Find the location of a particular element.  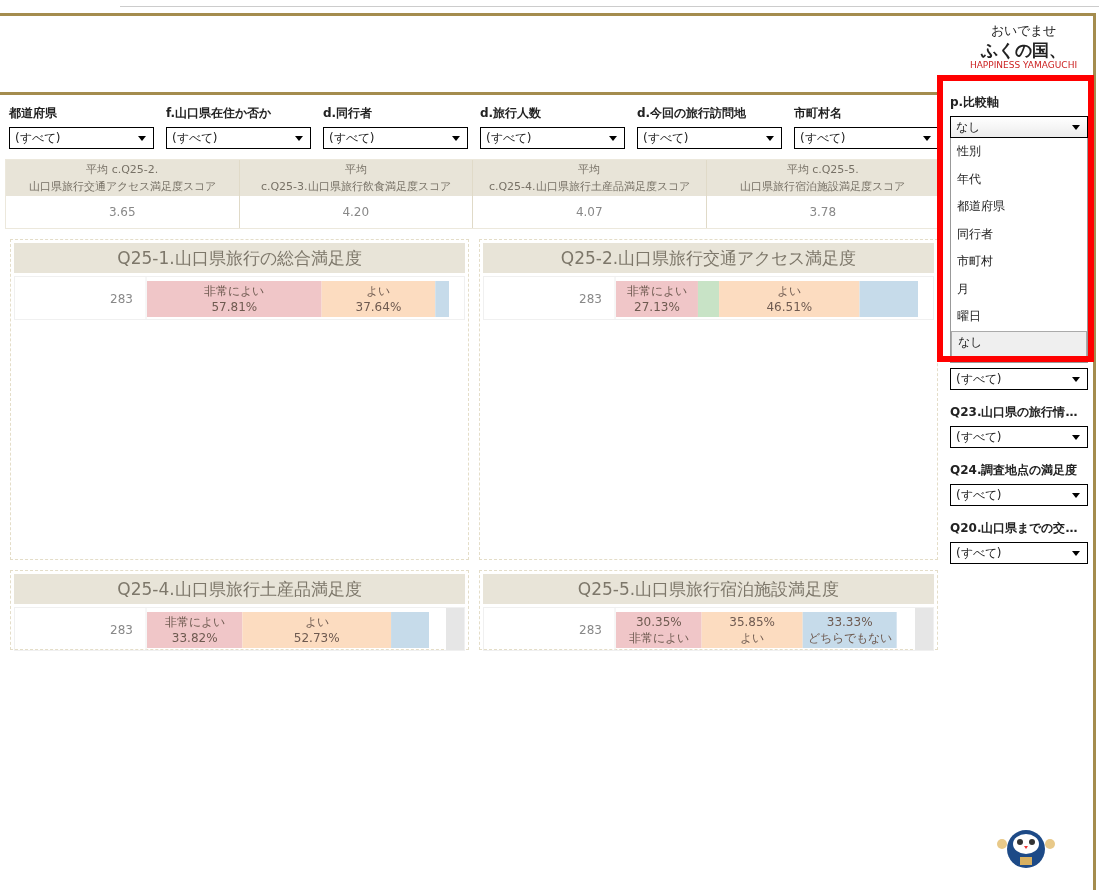

panel-title: Q25-1.山口県旅行の総合満足度 is located at coordinates (239, 258).